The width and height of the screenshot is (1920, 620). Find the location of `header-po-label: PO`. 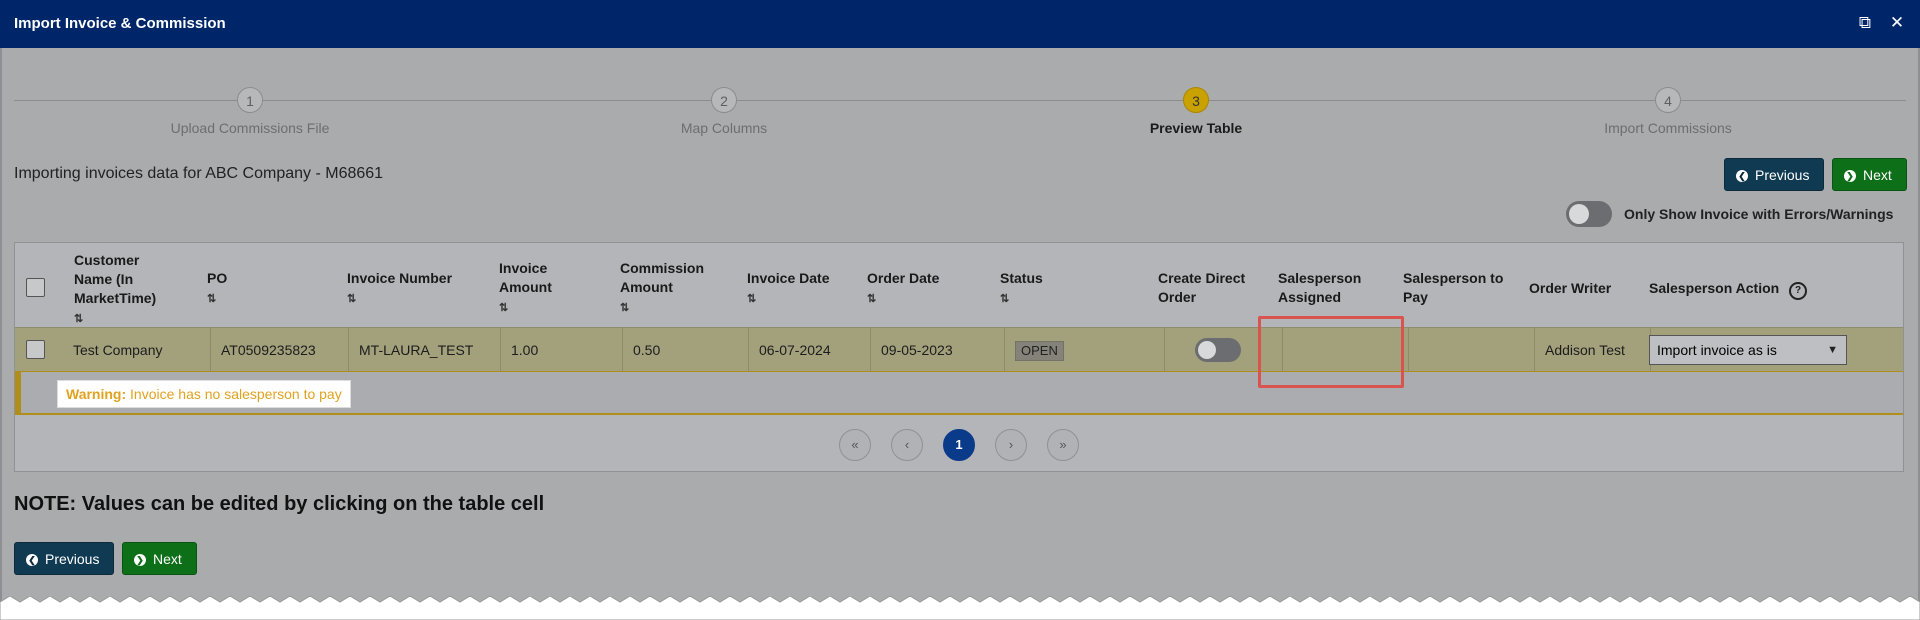

header-po-label: PO is located at coordinates (217, 278).